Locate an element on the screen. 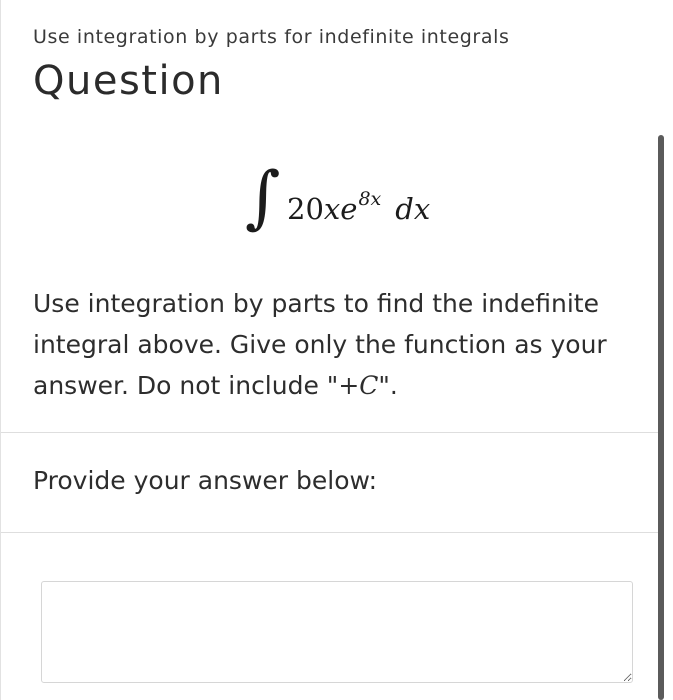 The width and height of the screenshot is (673, 700). variable-x: x is located at coordinates (332, 209).